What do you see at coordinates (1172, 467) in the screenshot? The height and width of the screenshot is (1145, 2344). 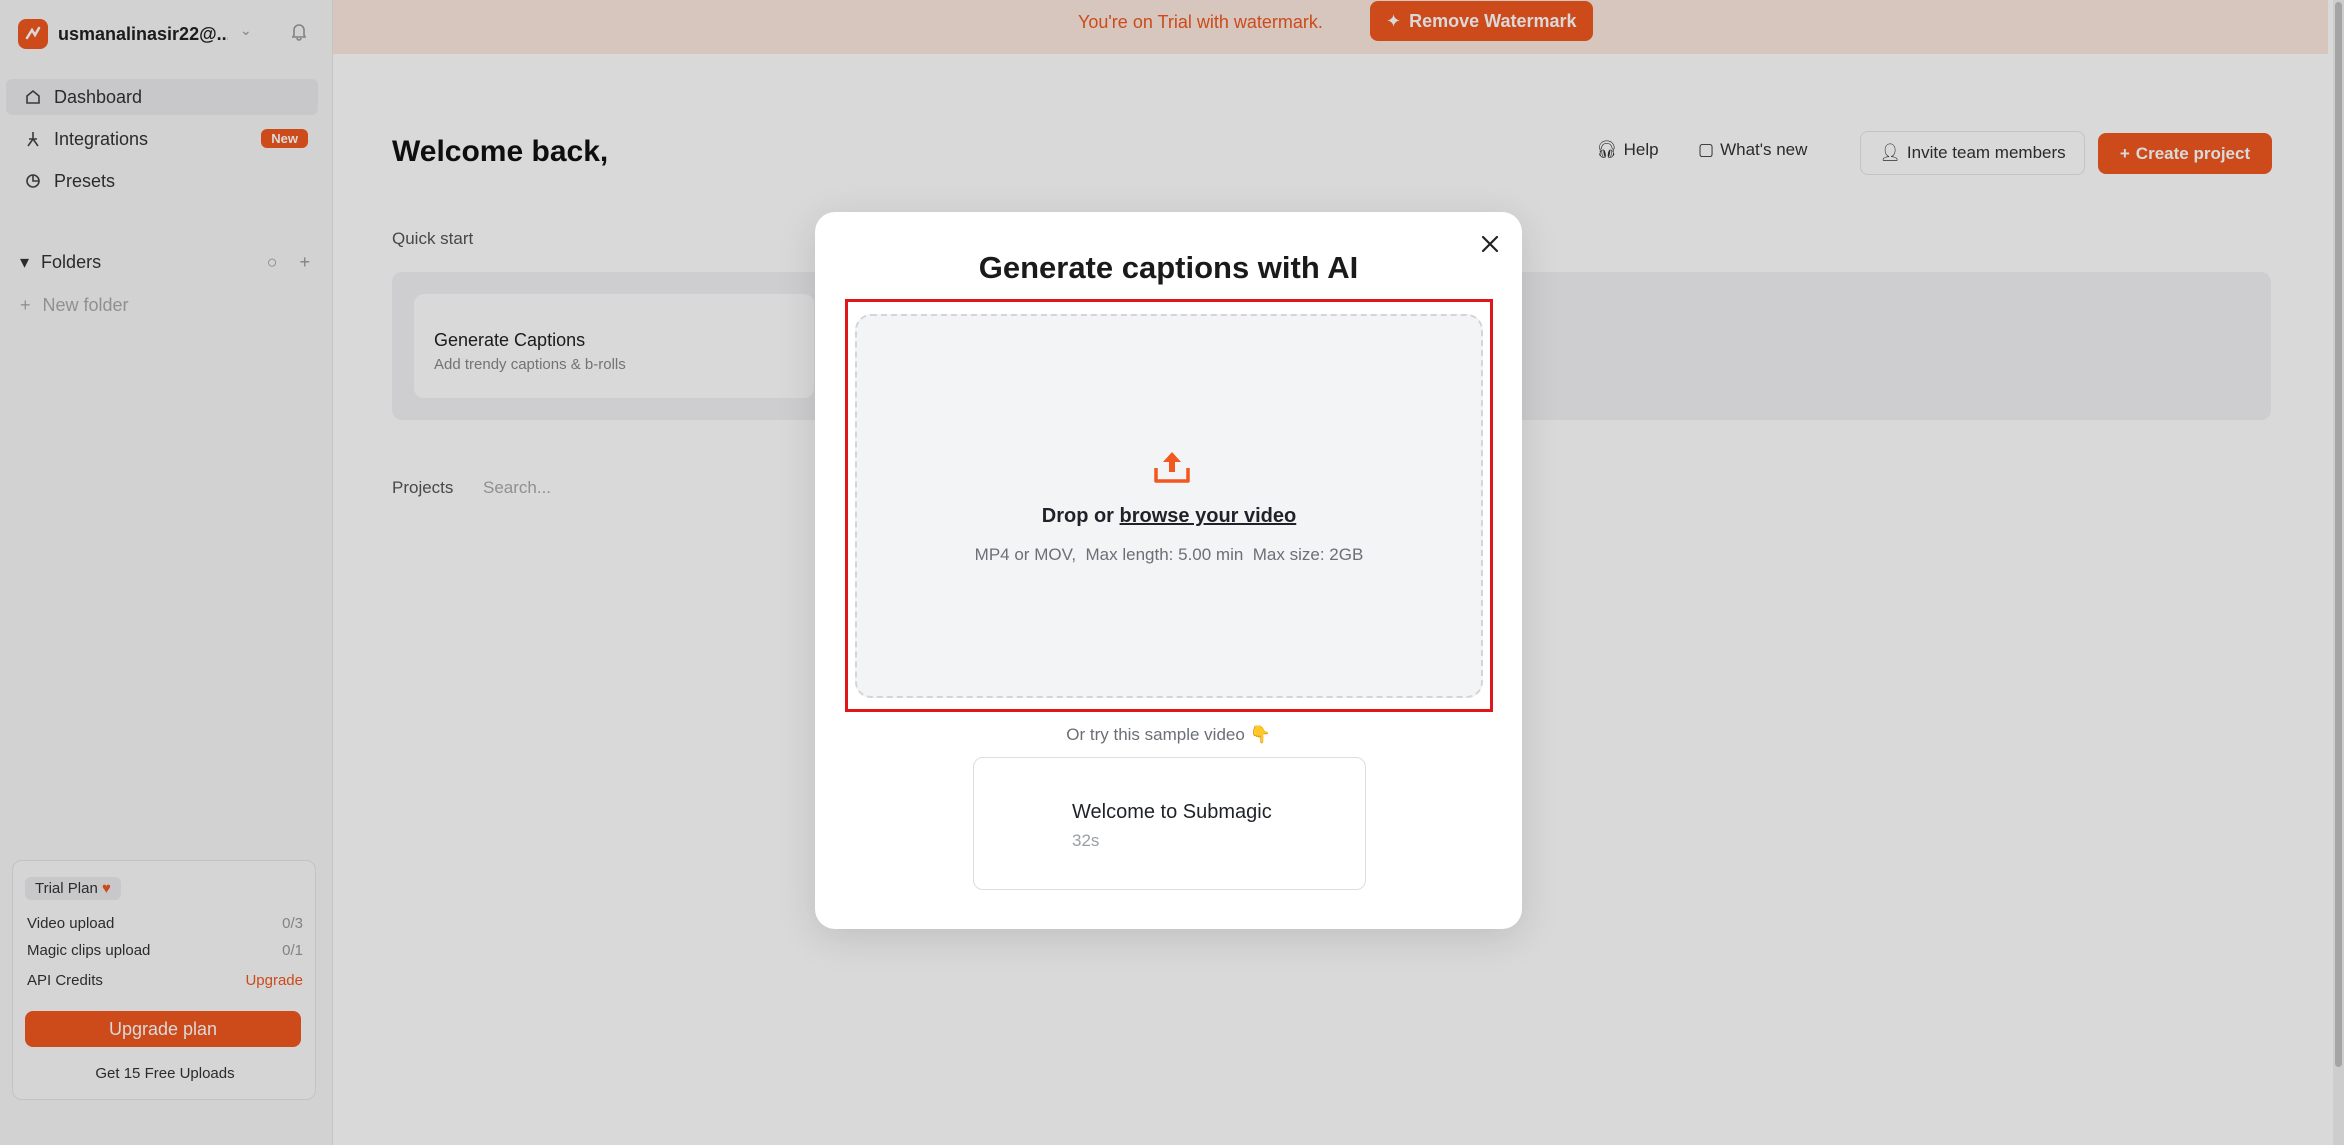 I see `upload-icon` at bounding box center [1172, 467].